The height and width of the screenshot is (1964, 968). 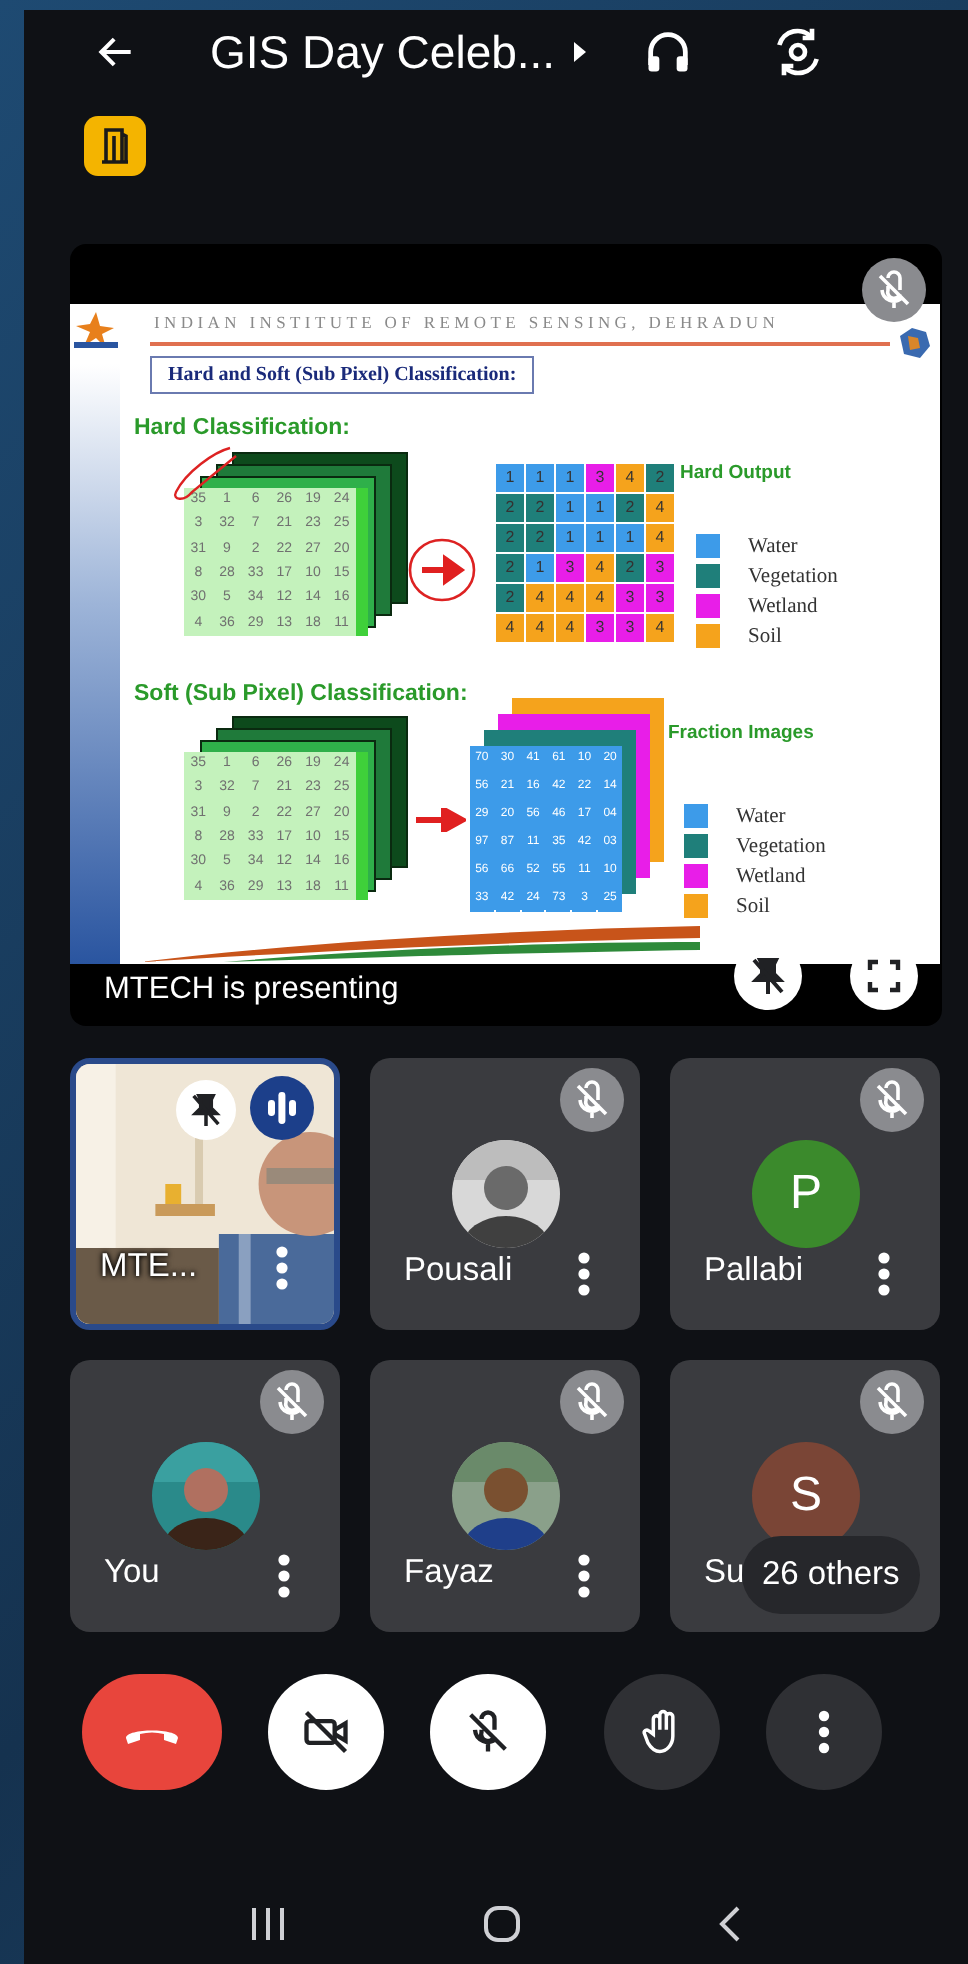 I want to click on participant-tile: You, so click(x=205, y=1496).